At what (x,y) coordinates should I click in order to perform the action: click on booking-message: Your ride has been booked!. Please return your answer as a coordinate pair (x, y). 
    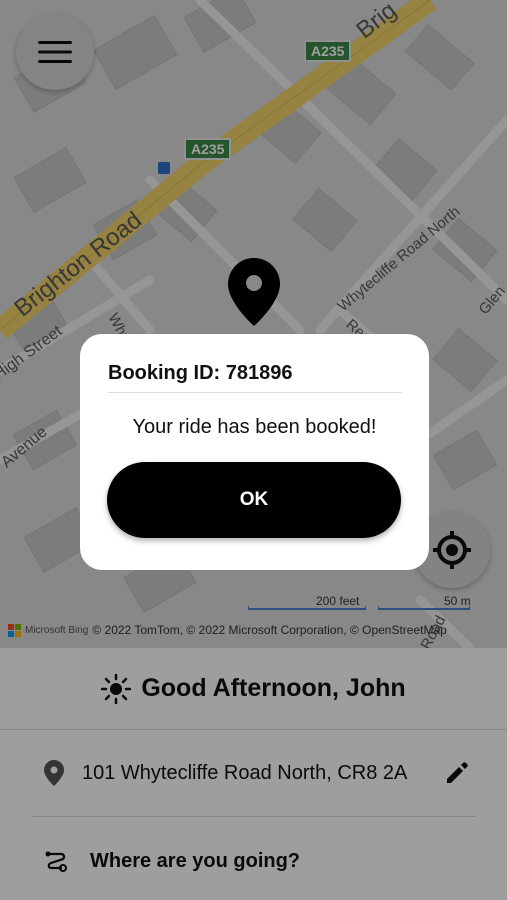
    Looking at the image, I should click on (254, 427).